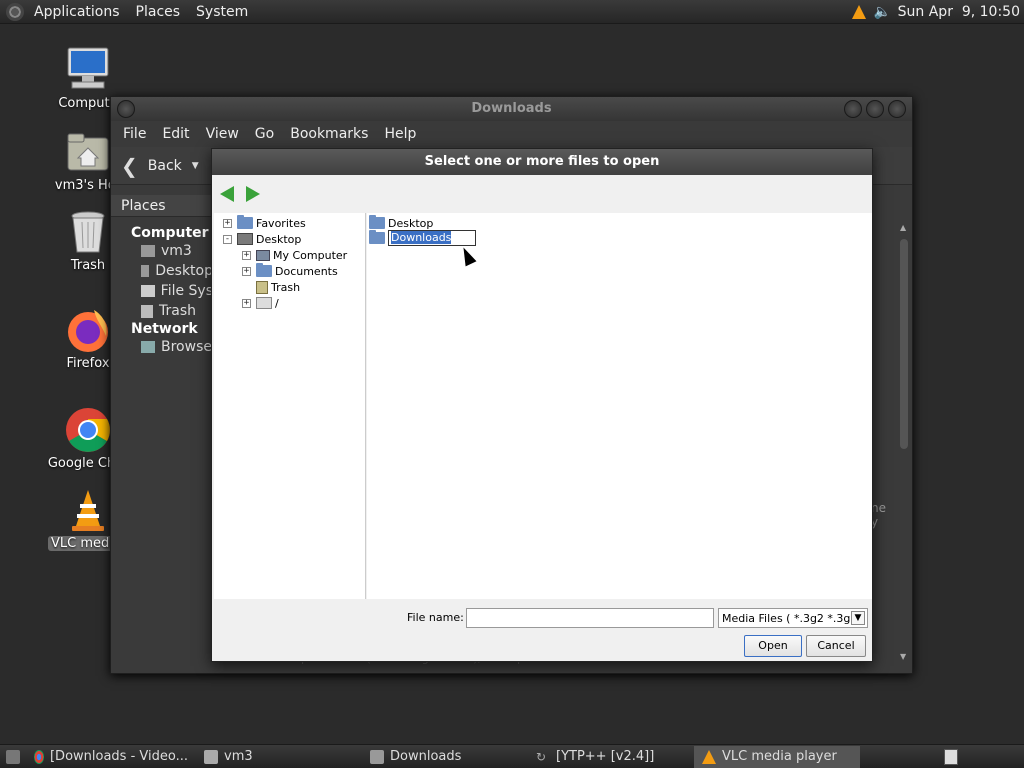 The height and width of the screenshot is (768, 1024). Describe the element at coordinates (951, 756) in the screenshot. I see `workspace-switcher` at that location.